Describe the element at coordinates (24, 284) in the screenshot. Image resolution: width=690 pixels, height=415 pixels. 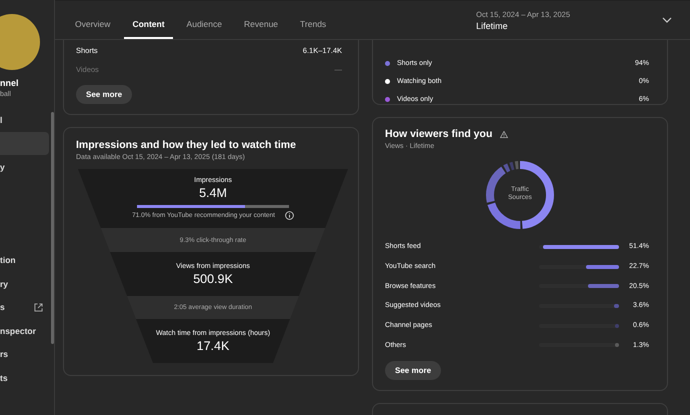
I see `sidebar-item: ry` at that location.